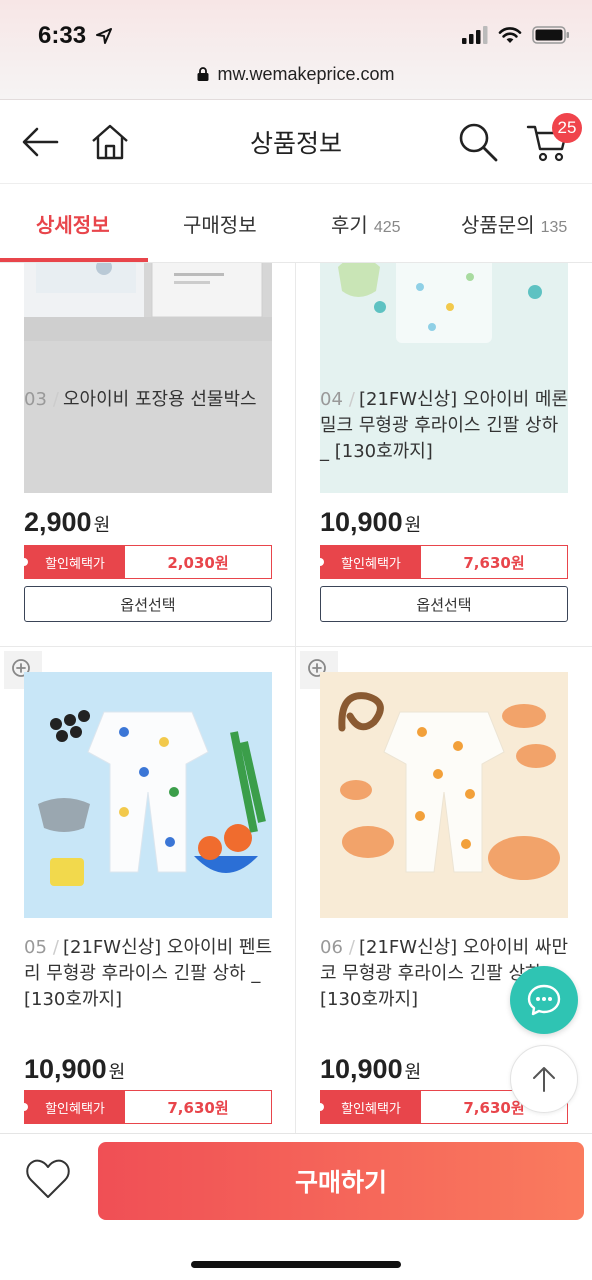  Describe the element at coordinates (550, 35) in the screenshot. I see `battery-icon` at that location.